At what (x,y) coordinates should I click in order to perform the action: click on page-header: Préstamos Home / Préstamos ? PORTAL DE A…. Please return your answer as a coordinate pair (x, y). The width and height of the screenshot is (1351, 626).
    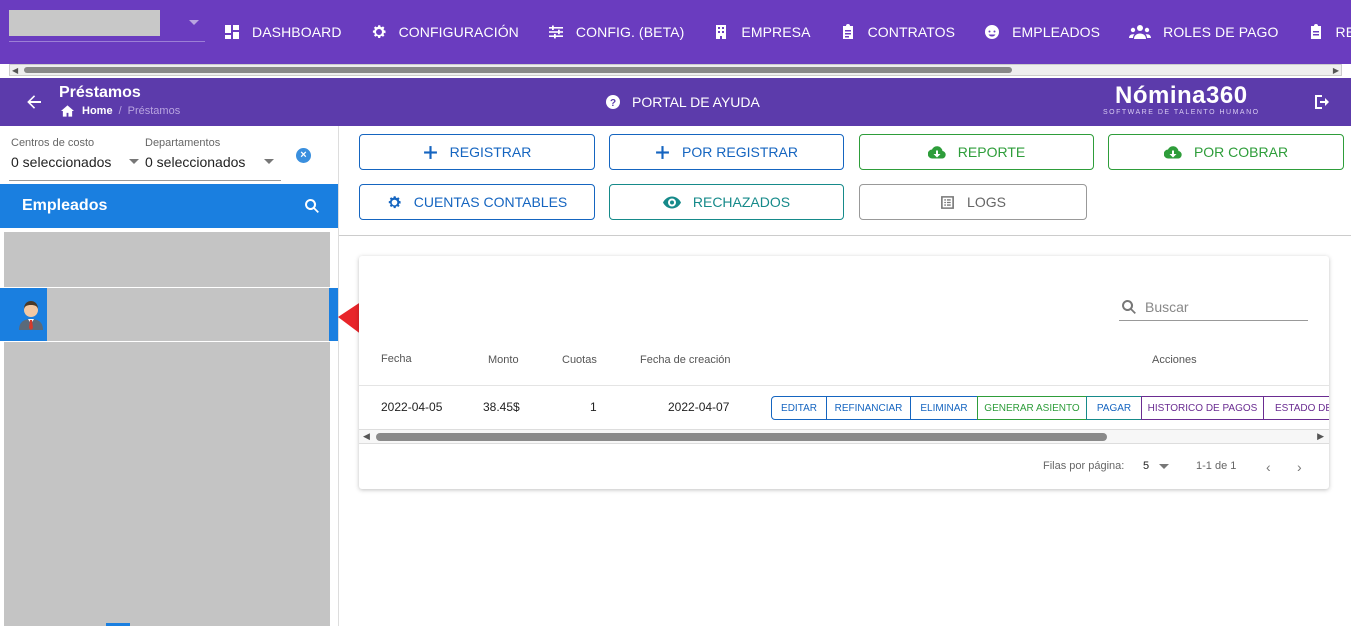
    Looking at the image, I should click on (675, 102).